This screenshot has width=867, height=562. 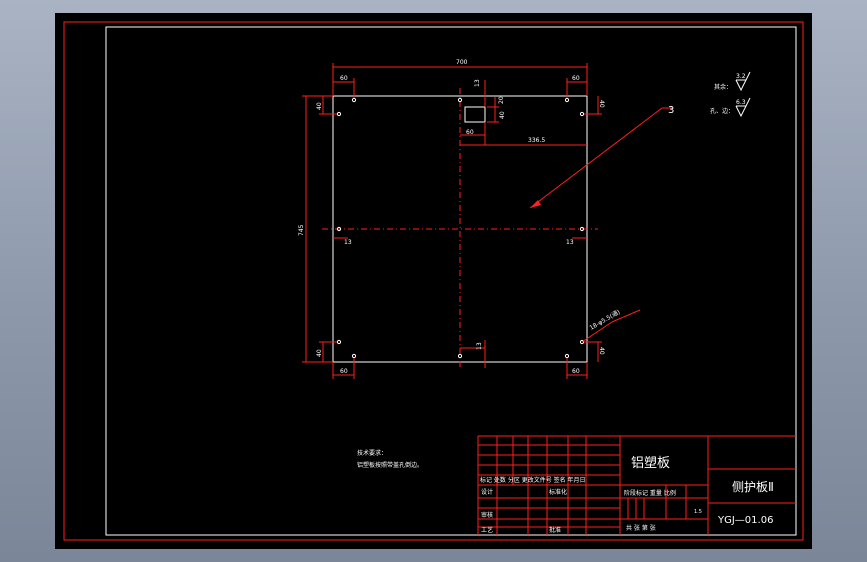 What do you see at coordinates (479, 346) in the screenshot?
I see `dim-bottom-center: 13` at bounding box center [479, 346].